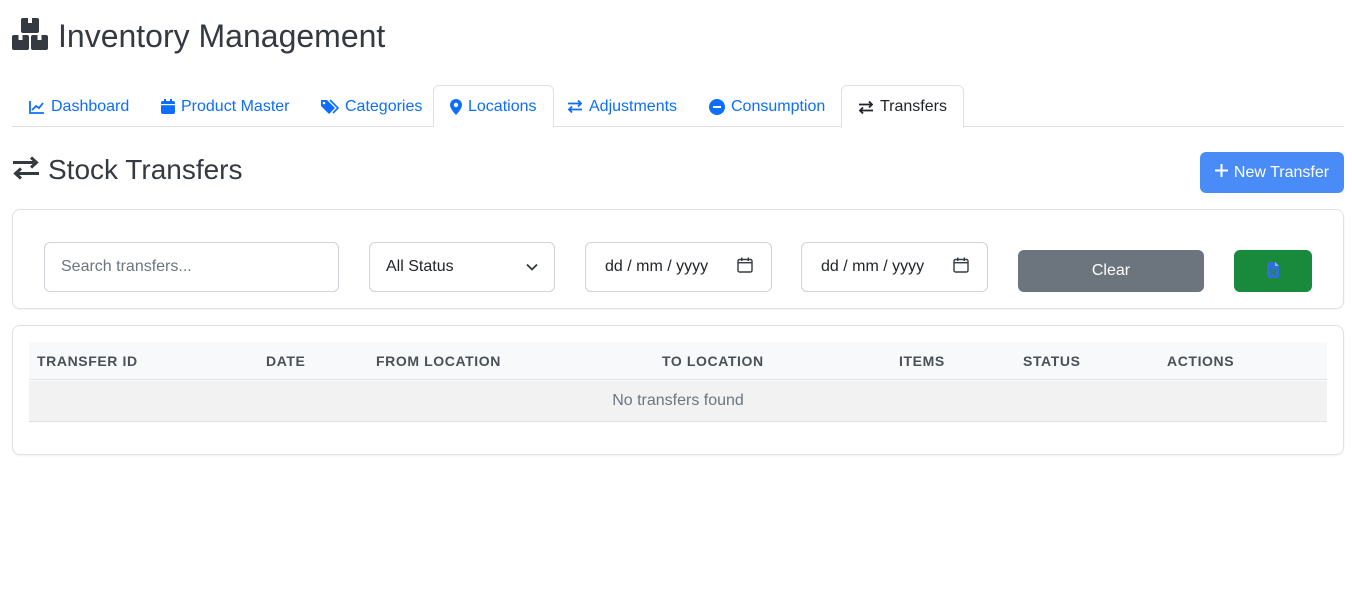 This screenshot has height=592, width=1352. What do you see at coordinates (717, 106) in the screenshot?
I see `minus-circle-icon` at bounding box center [717, 106].